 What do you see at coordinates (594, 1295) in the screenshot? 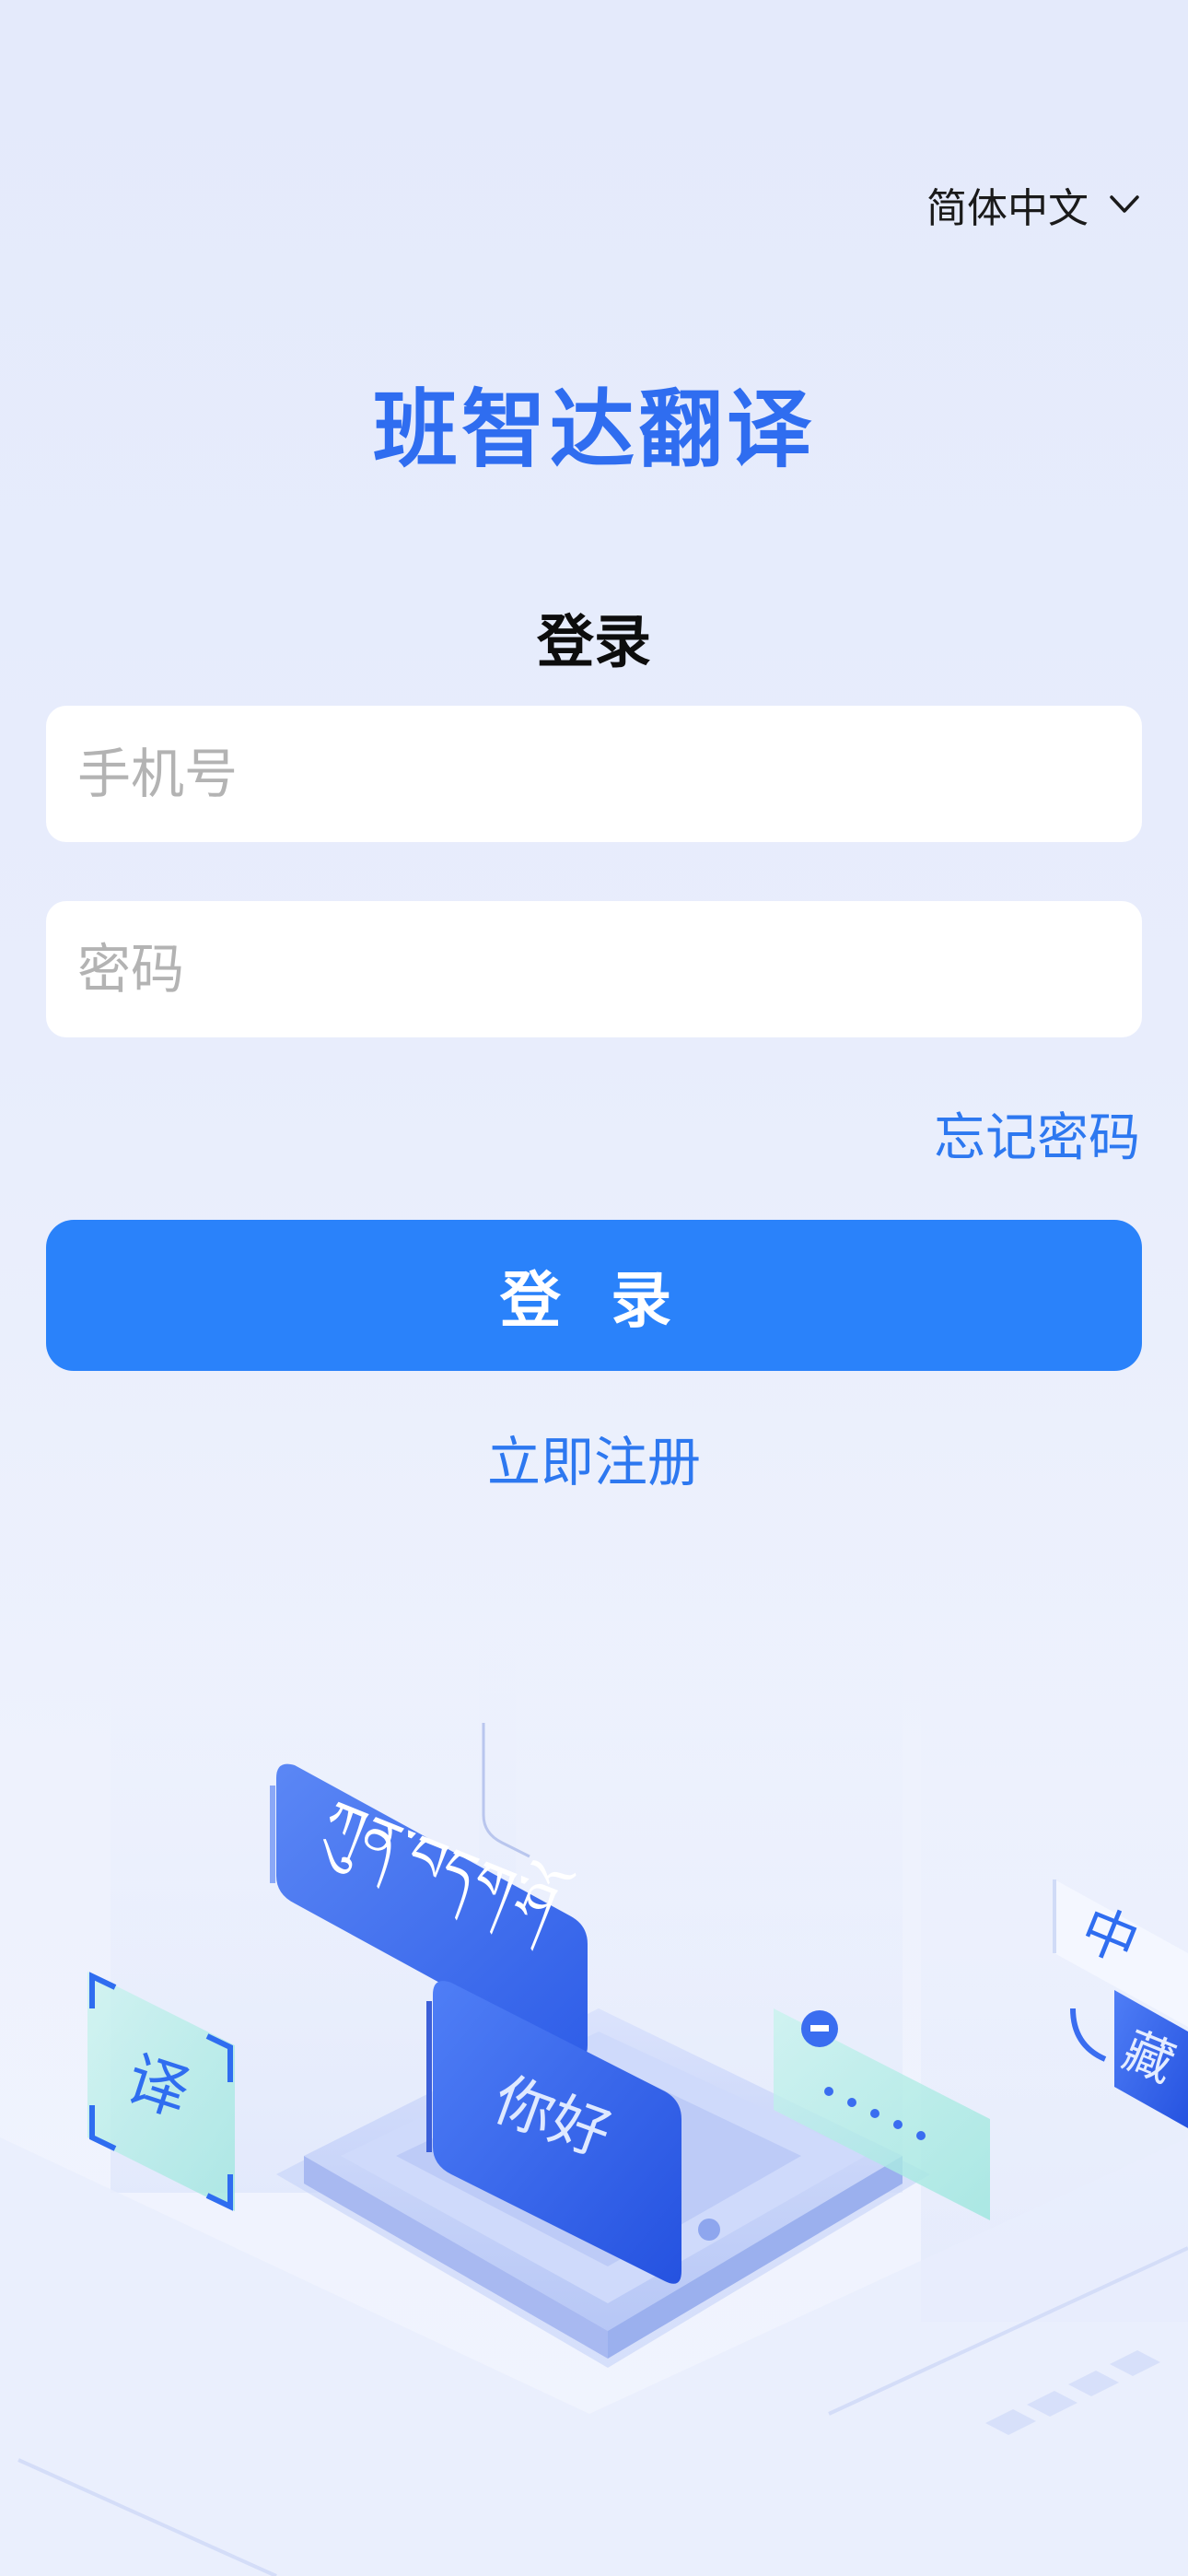
I see `login-button: 登 录` at bounding box center [594, 1295].